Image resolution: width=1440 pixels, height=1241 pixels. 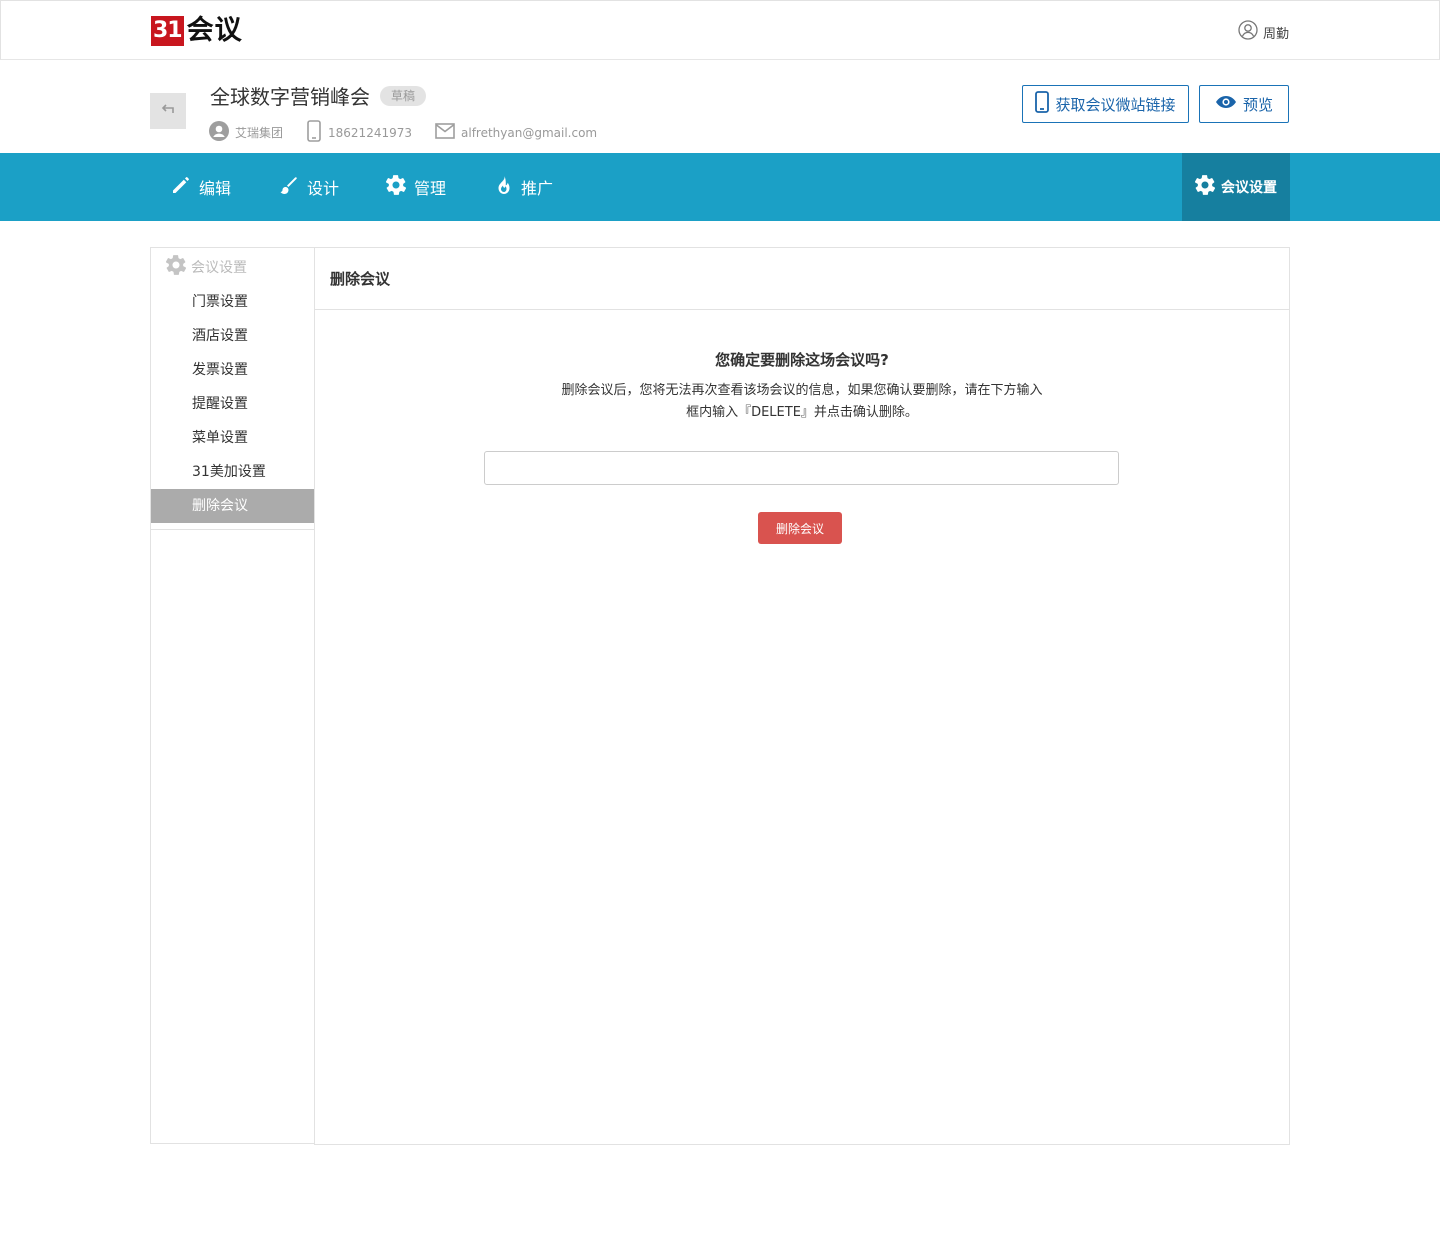 What do you see at coordinates (1229, 104) in the screenshot?
I see `eye-icon` at bounding box center [1229, 104].